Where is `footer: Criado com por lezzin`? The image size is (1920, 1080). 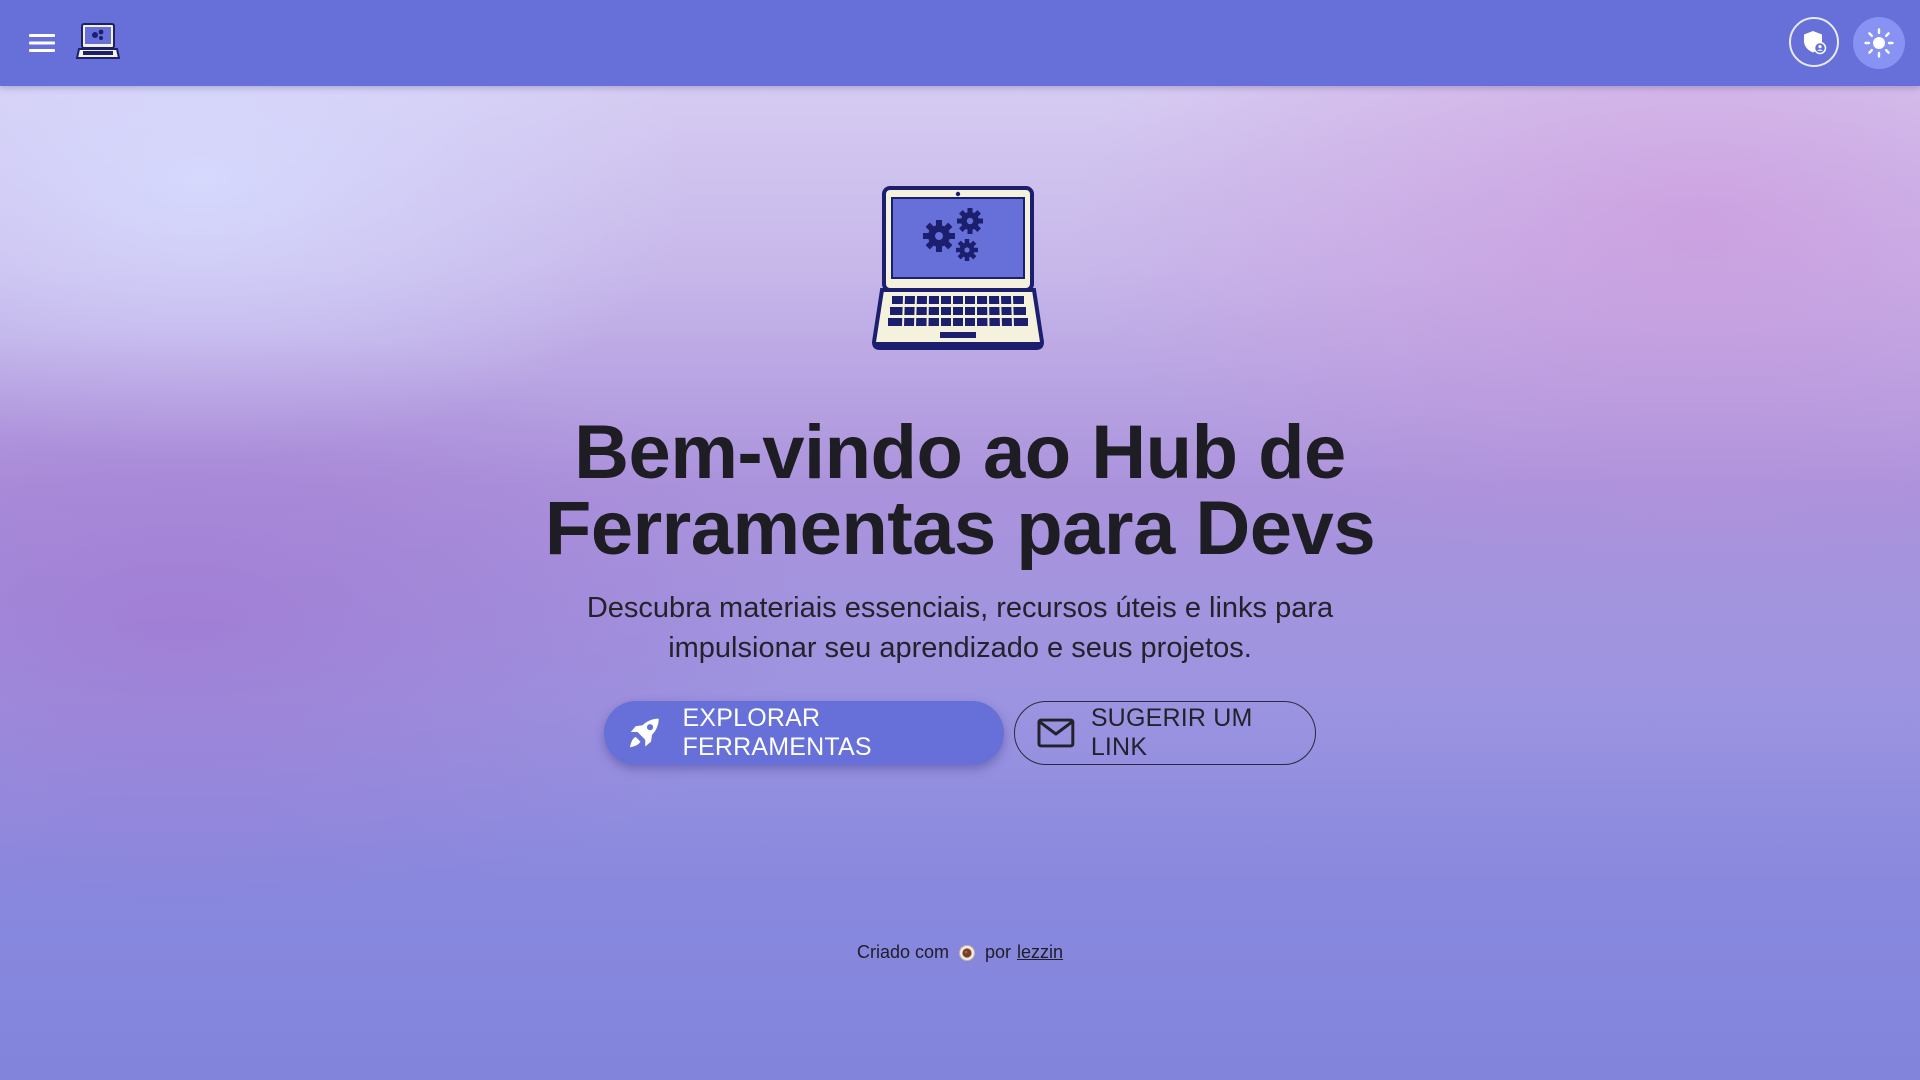
footer: Criado com por lezzin is located at coordinates (960, 952).